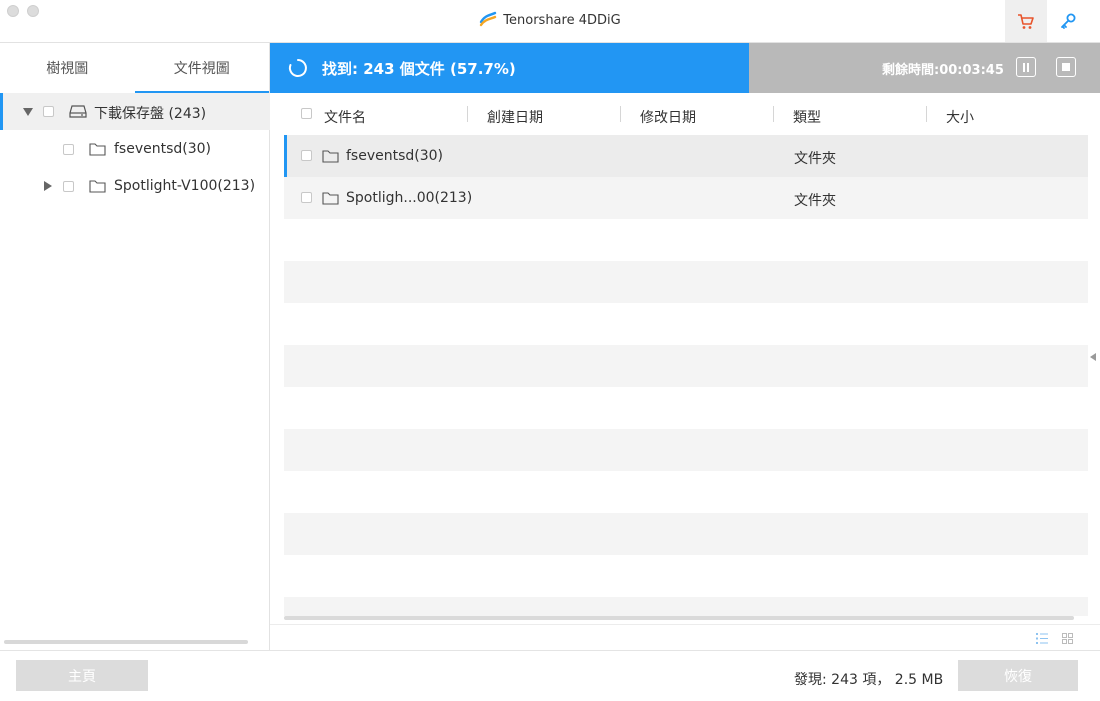  Describe the element at coordinates (202, 68) in the screenshot. I see `tab-file-view: 文件視圖` at that location.